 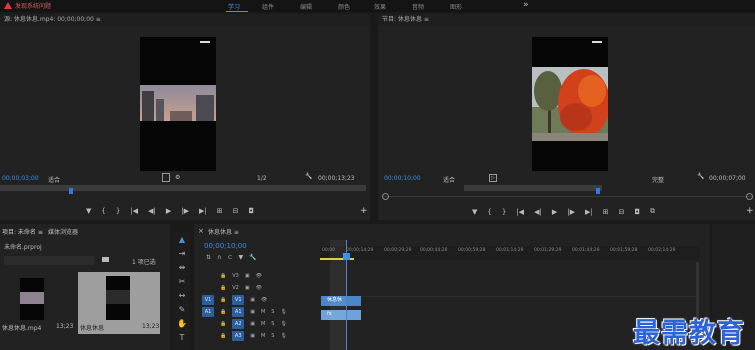 I want to click on sequence-tab: 休息休息 ≡, so click(x=223, y=231).